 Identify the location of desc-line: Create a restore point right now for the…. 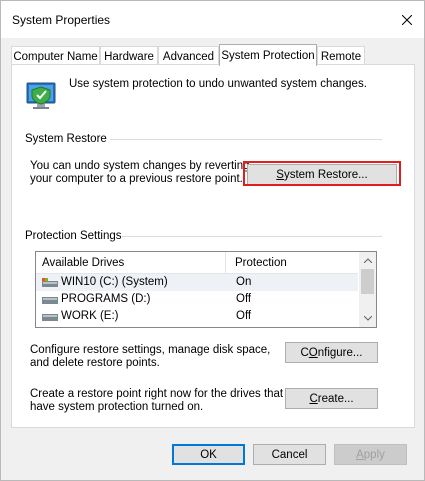
(157, 394).